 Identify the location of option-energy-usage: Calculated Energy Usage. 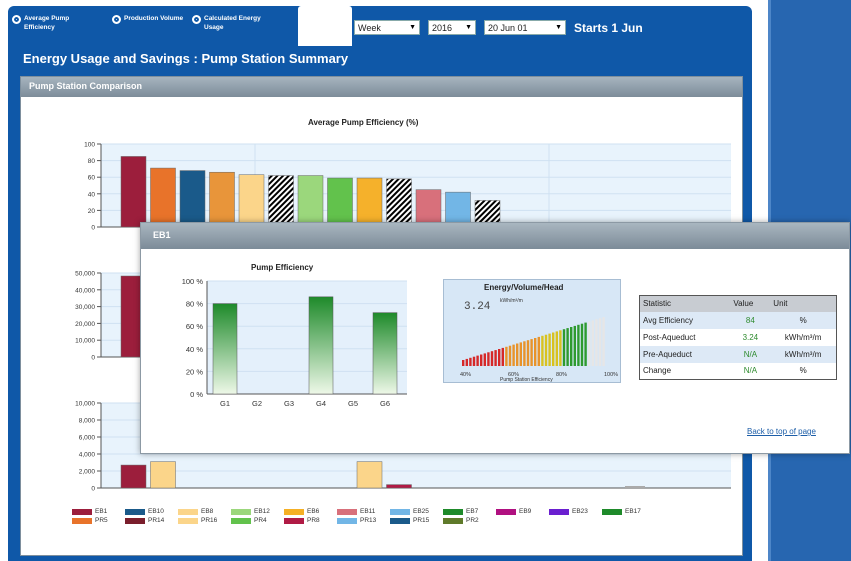
(233, 23).